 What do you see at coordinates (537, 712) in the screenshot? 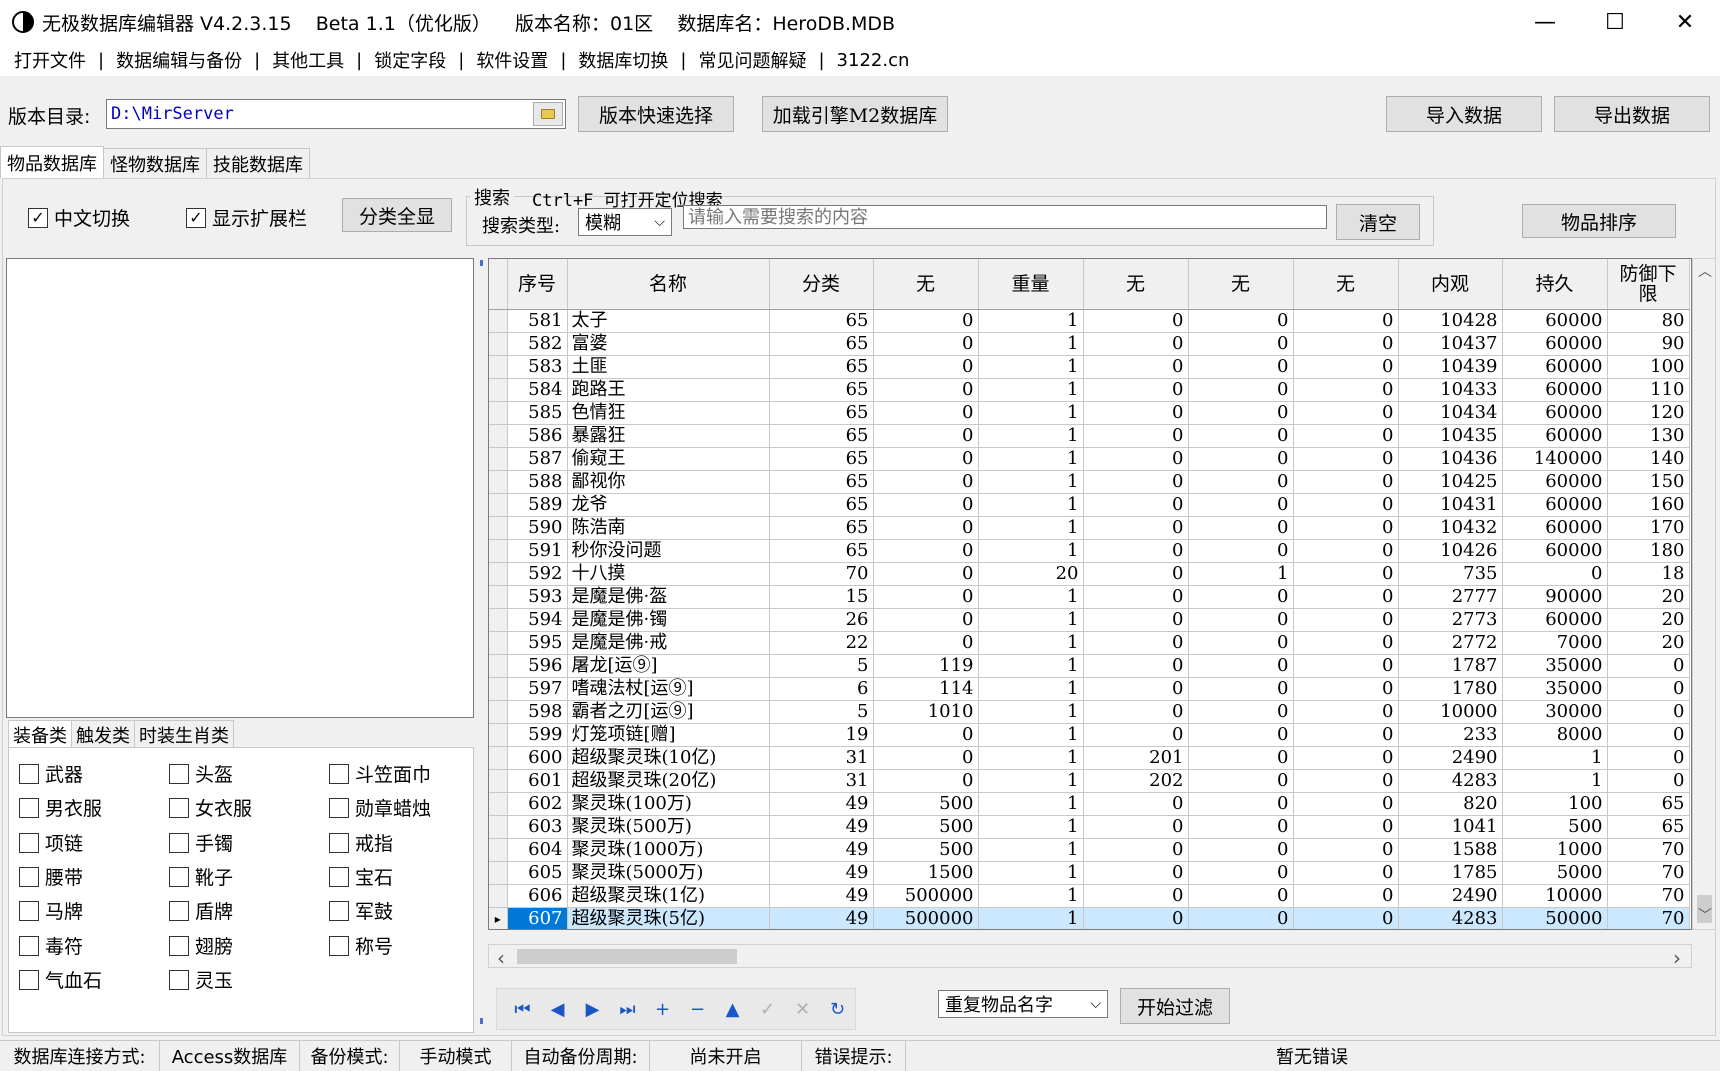
I see `cell-id: 598` at bounding box center [537, 712].